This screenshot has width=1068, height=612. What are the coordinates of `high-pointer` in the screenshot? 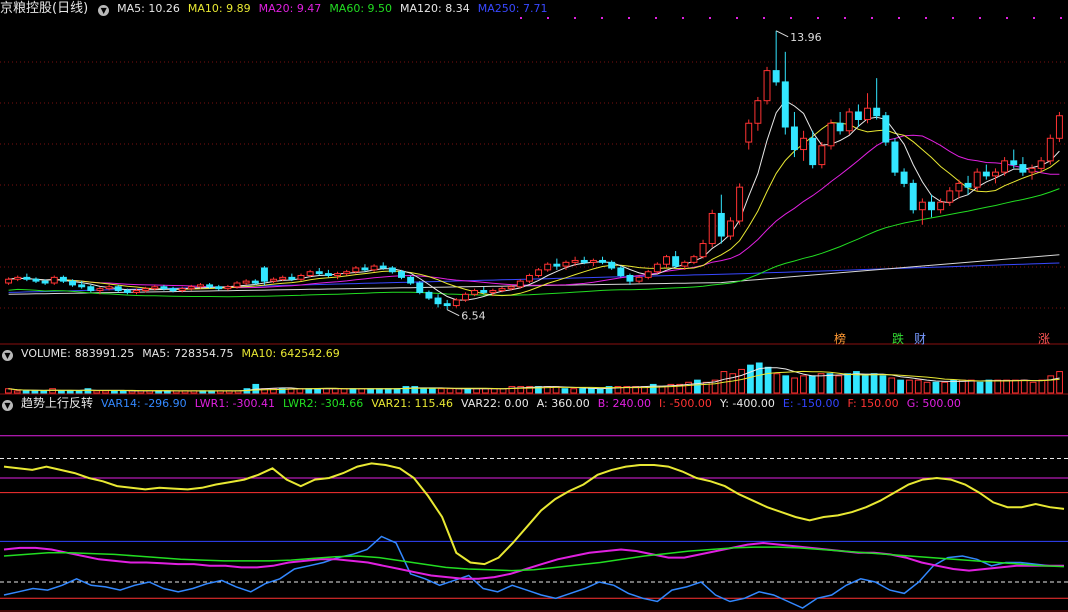 It's located at (782, 34).